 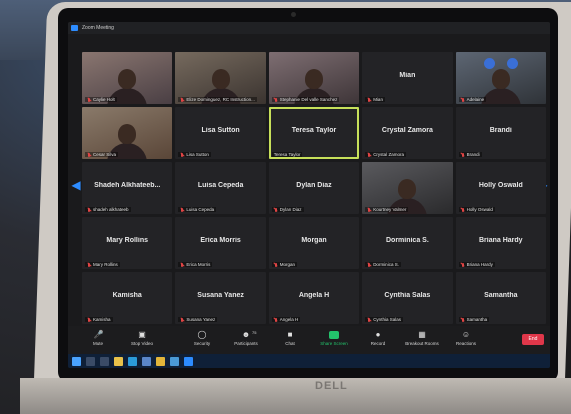 What do you see at coordinates (466, 340) in the screenshot?
I see `reactions-button: ☺ Reactions` at bounding box center [466, 340].